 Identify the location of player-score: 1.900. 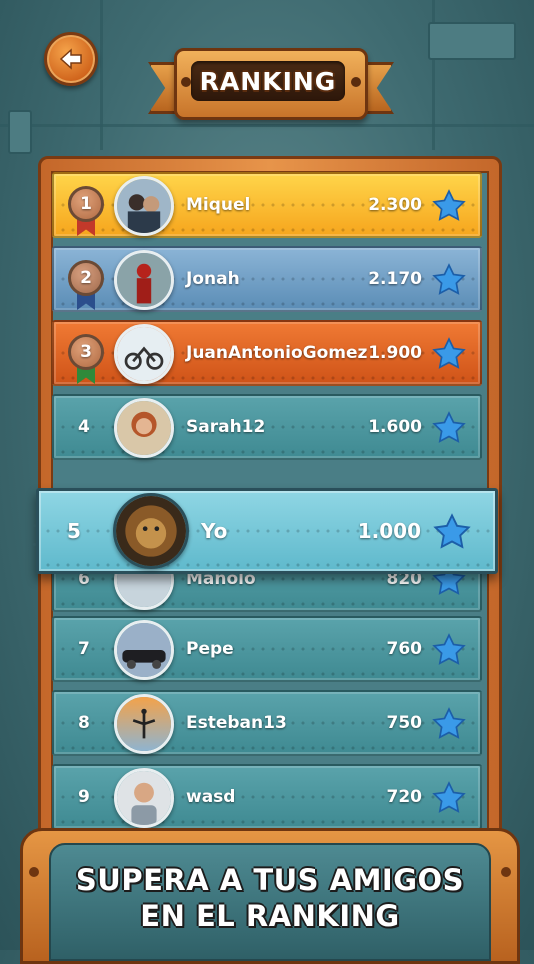
(395, 353).